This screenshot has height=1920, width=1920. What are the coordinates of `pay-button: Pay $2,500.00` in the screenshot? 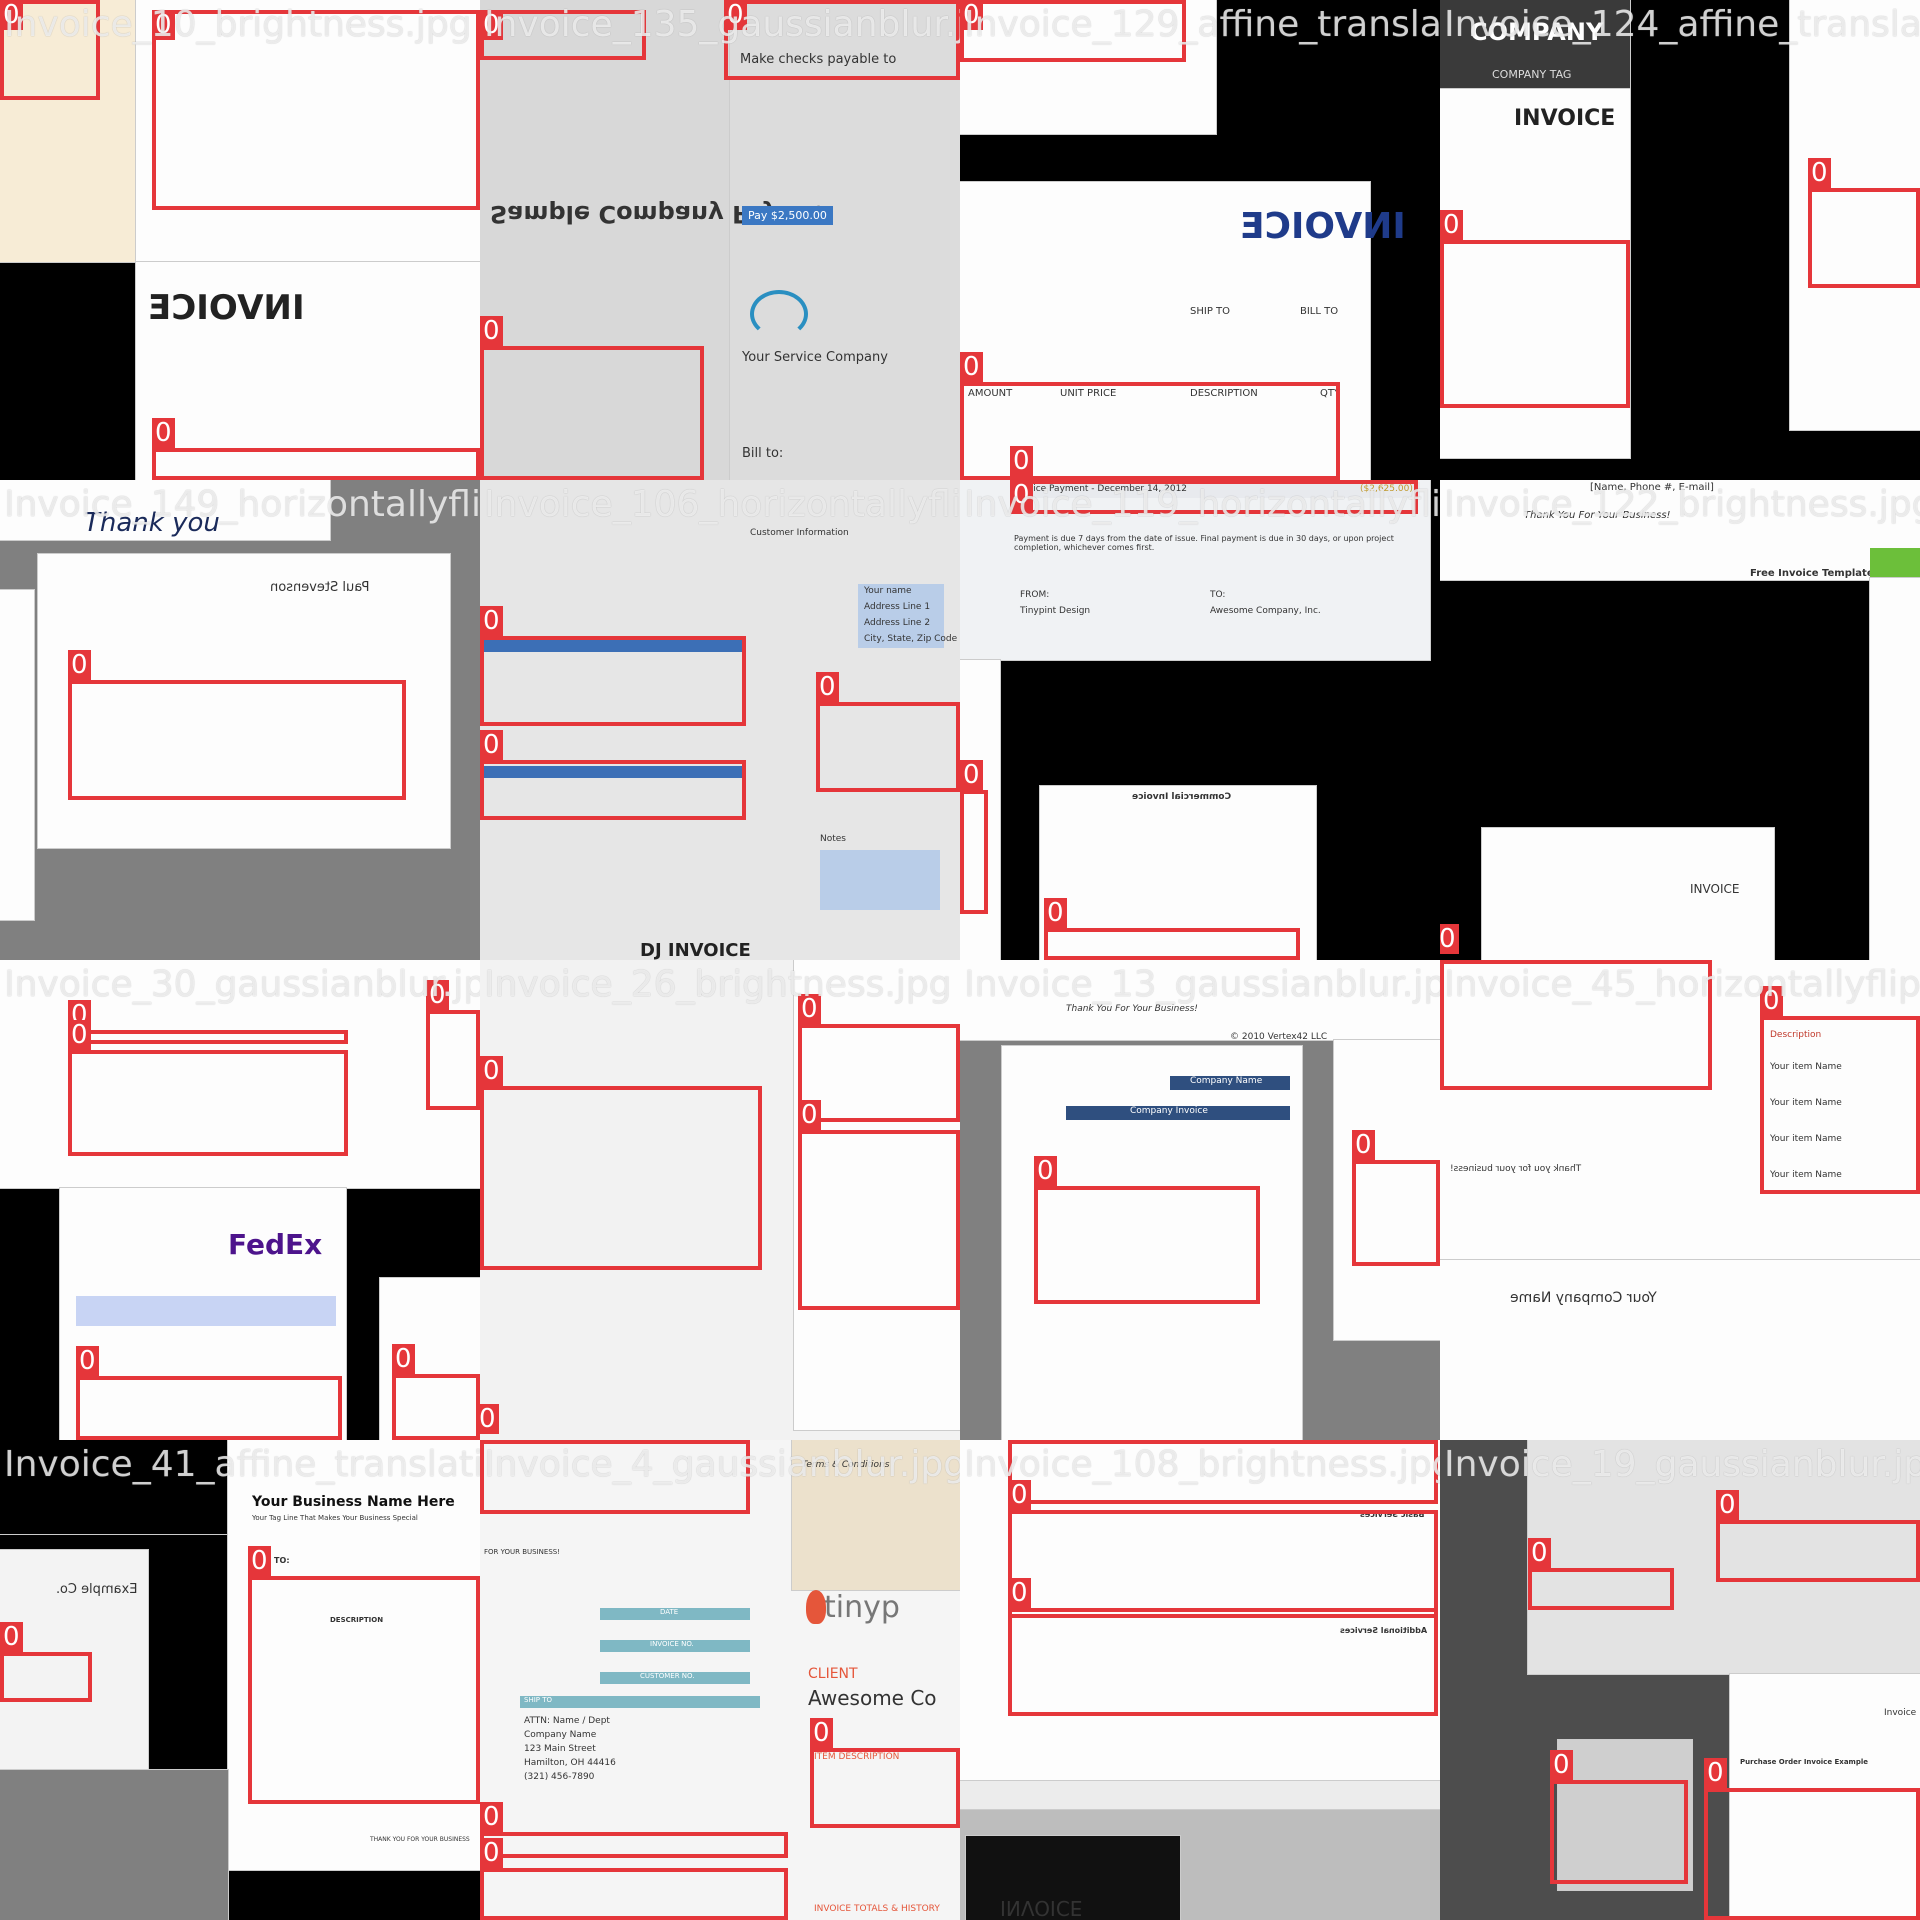 It's located at (787, 215).